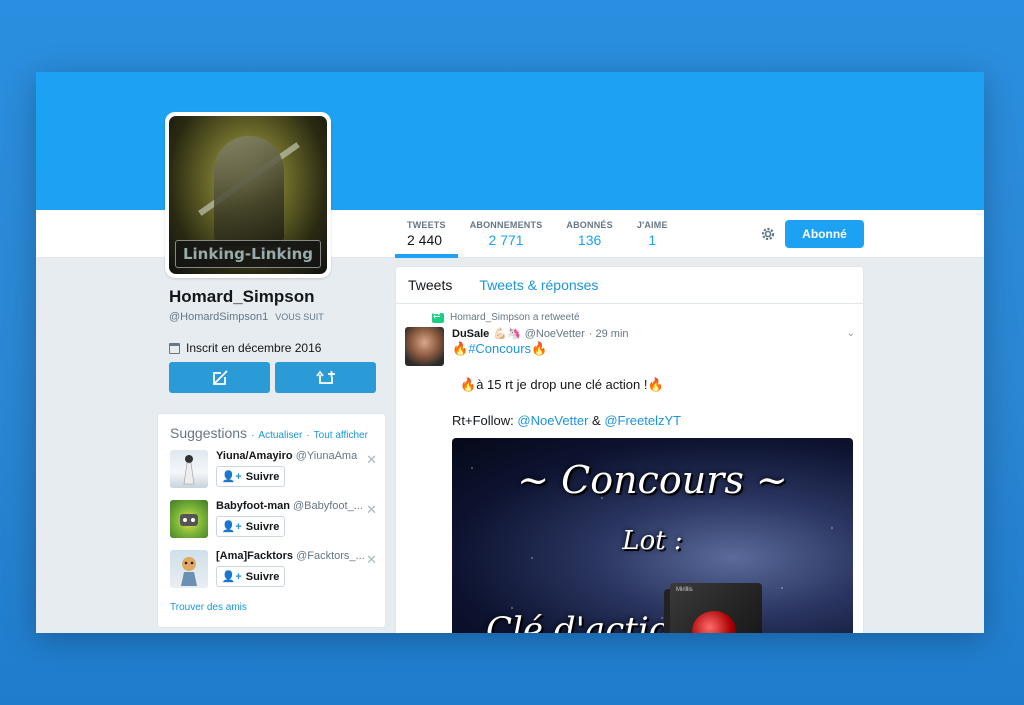  I want to click on suggestion-name: Yiuna/Amayiro @YiunaAma, so click(291, 456).